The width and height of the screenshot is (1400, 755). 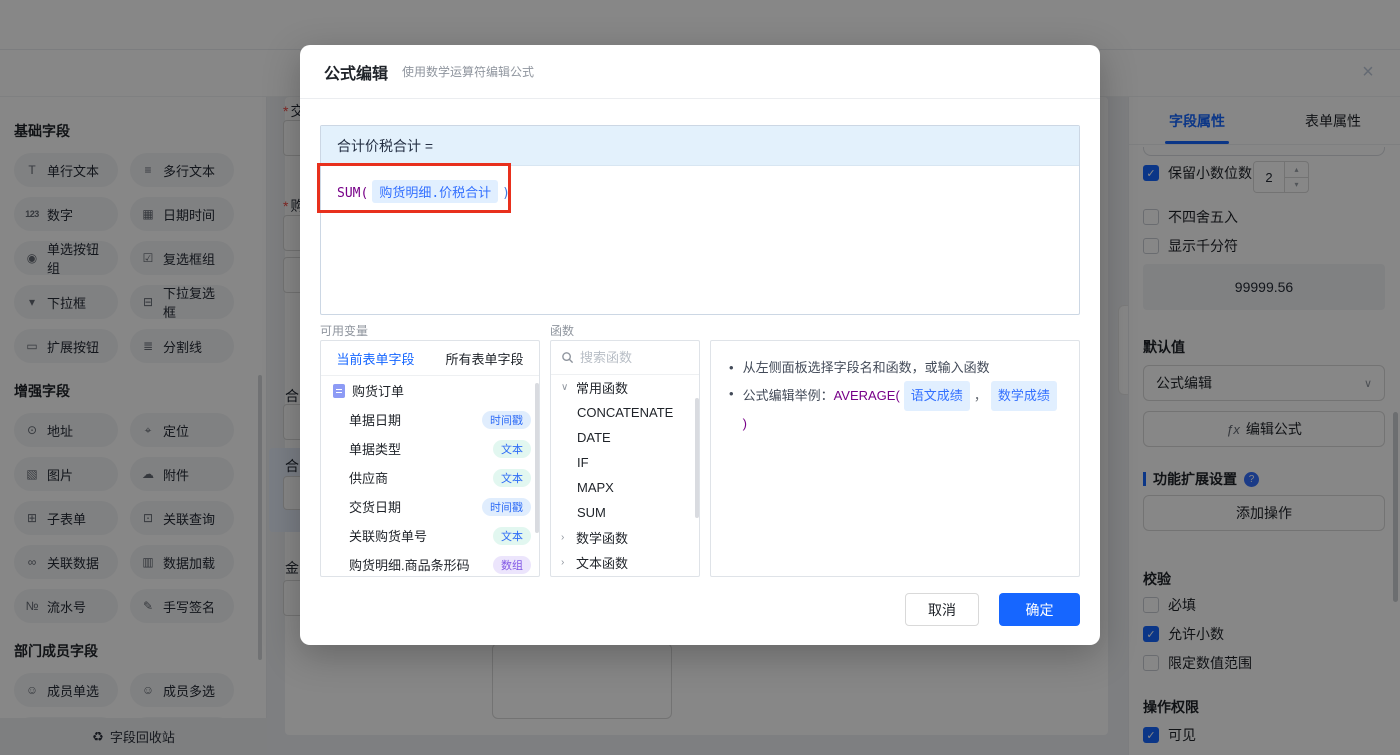 What do you see at coordinates (484, 358) in the screenshot?
I see `tab-all-form-fields: 所有表单字段` at bounding box center [484, 358].